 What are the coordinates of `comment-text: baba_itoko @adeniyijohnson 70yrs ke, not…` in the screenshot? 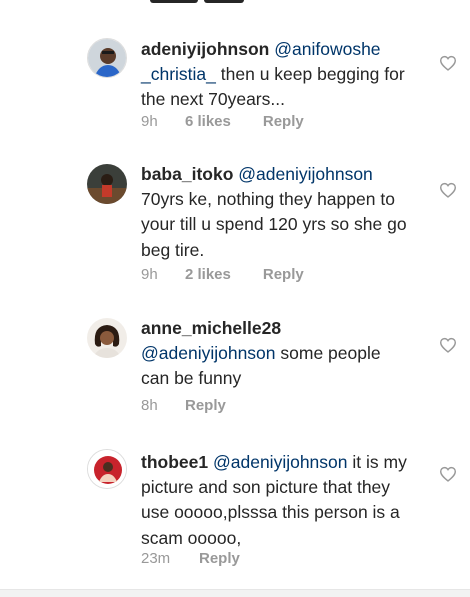 It's located at (276, 212).